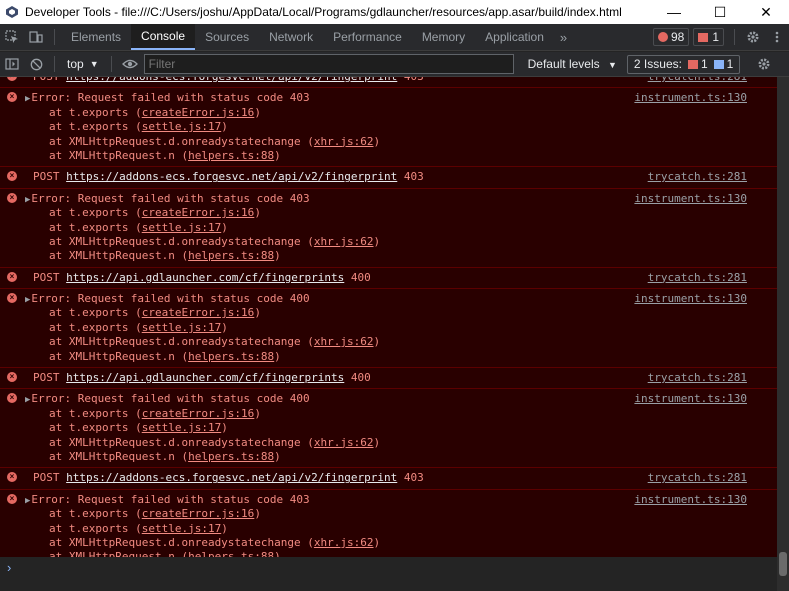 The image size is (789, 591). What do you see at coordinates (36, 37) in the screenshot?
I see `device-toolbar-icon` at bounding box center [36, 37].